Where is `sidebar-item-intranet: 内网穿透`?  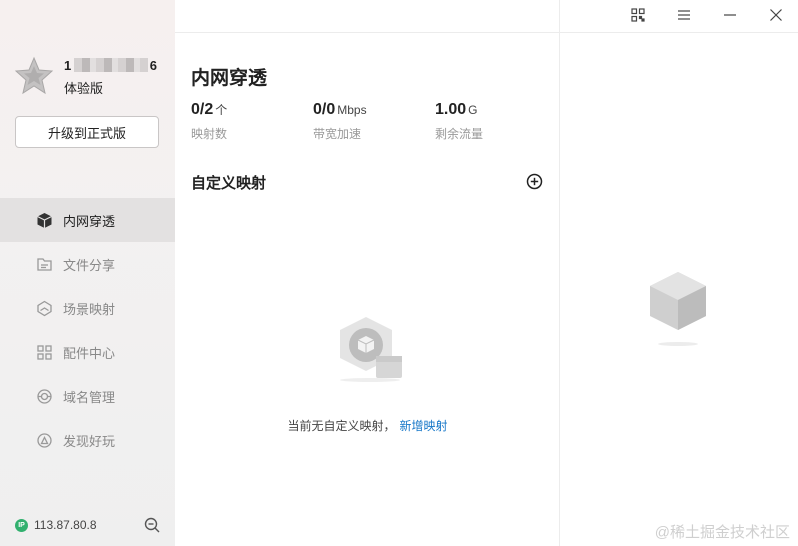
sidebar-item-intranet: 内网穿透 is located at coordinates (87, 220).